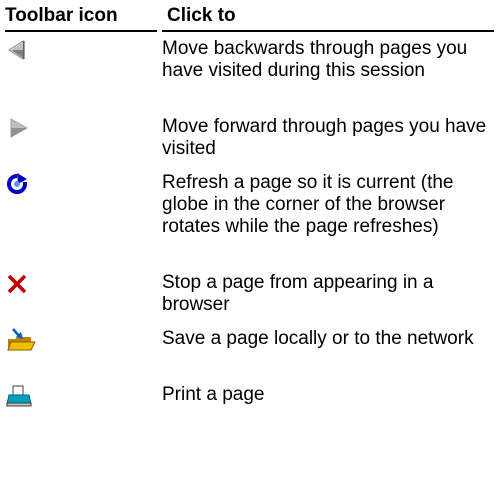 This screenshot has height=480, width=501. Describe the element at coordinates (328, 31) in the screenshot. I see `header-underline-action-col` at that location.